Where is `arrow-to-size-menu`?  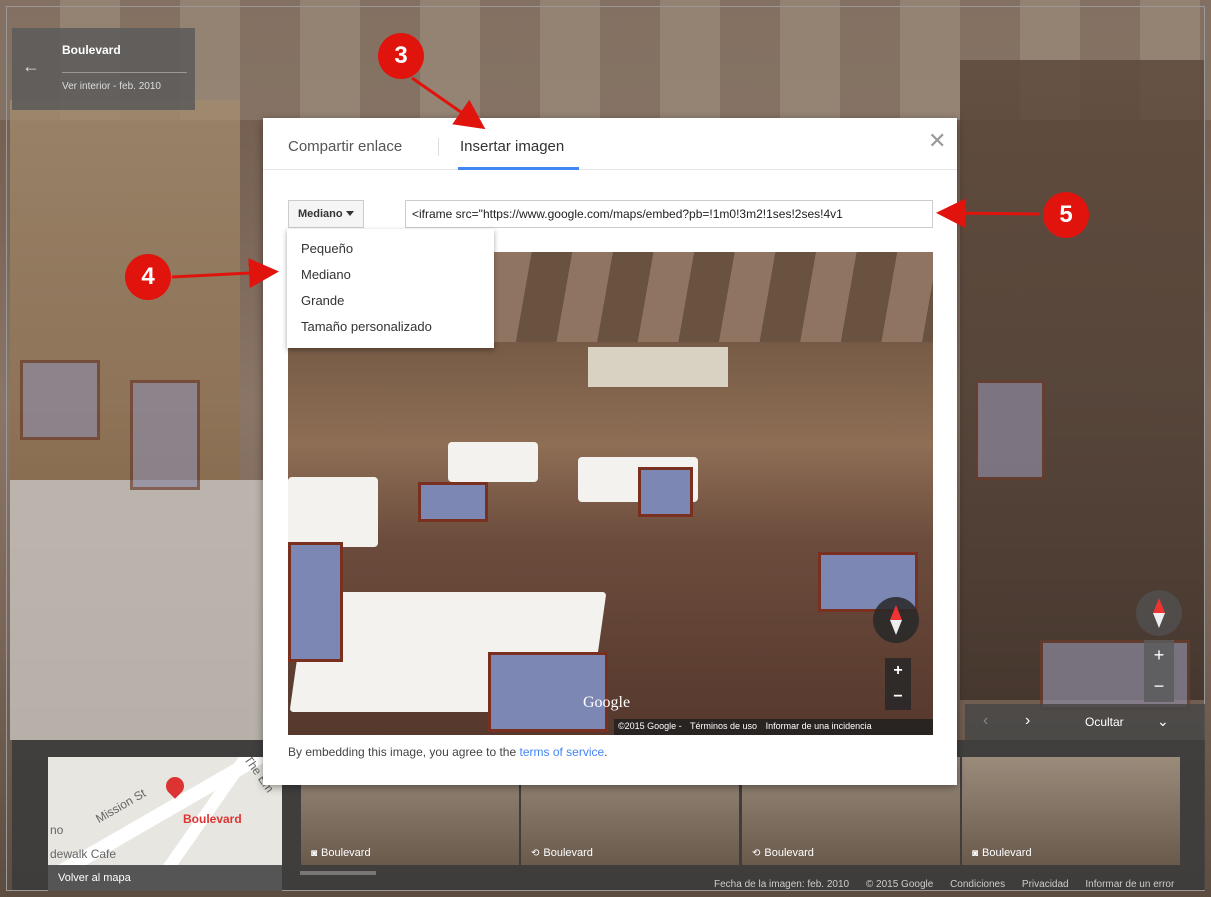
arrow-to-size-menu is located at coordinates (225, 273).